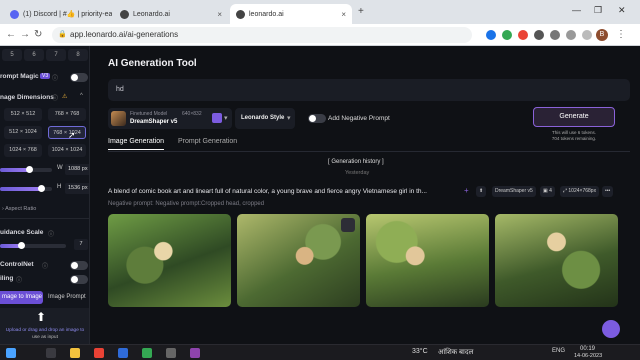 This screenshot has height=360, width=640. What do you see at coordinates (170, 118) in the screenshot?
I see `model-selector: Finetuned Model 640×832 DreamShaper v5` at bounding box center [170, 118].